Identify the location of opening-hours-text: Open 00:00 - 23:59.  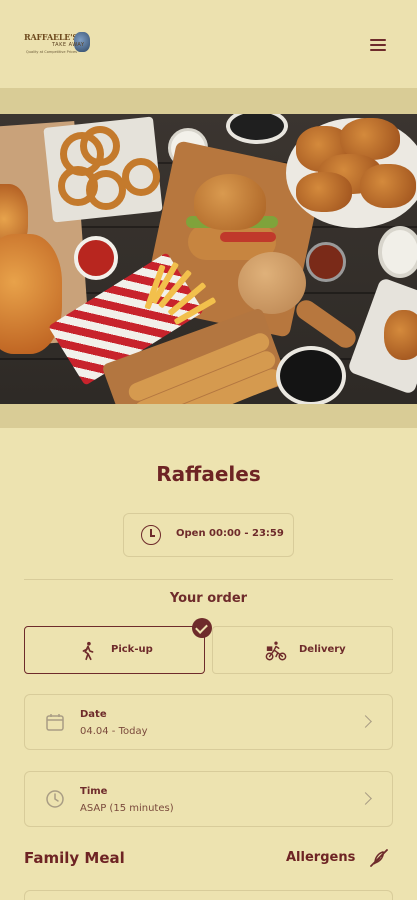
(230, 533).